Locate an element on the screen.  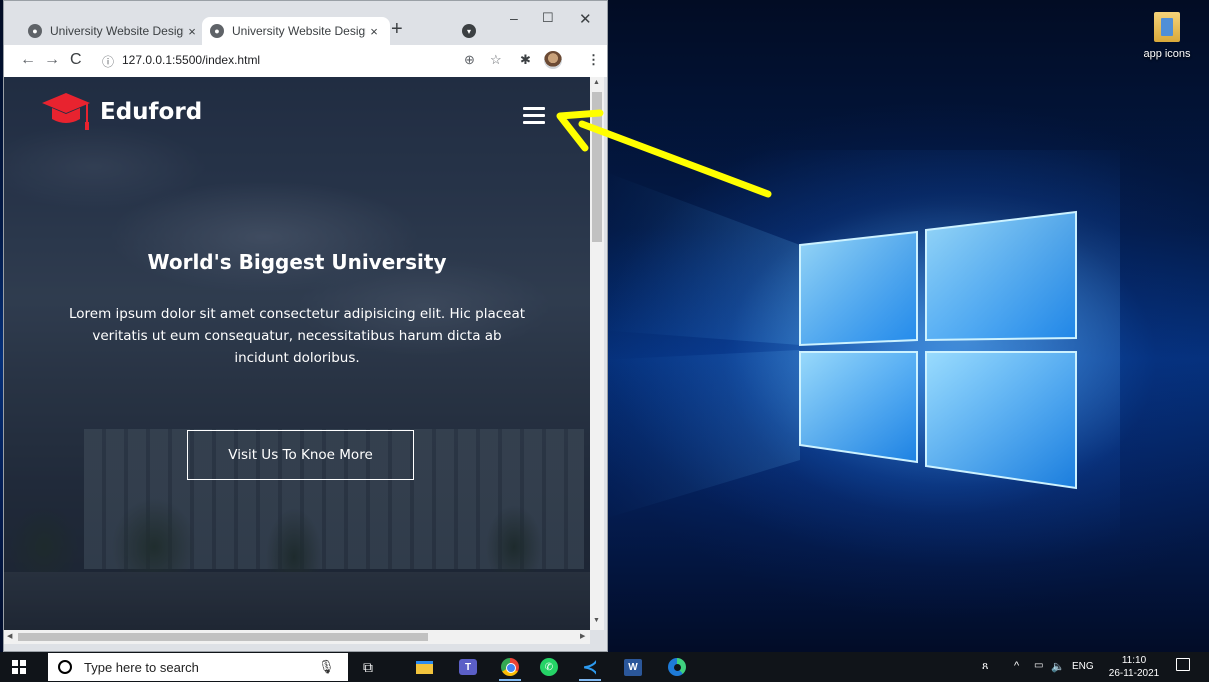
teams-icon: T is located at coordinates (468, 667).